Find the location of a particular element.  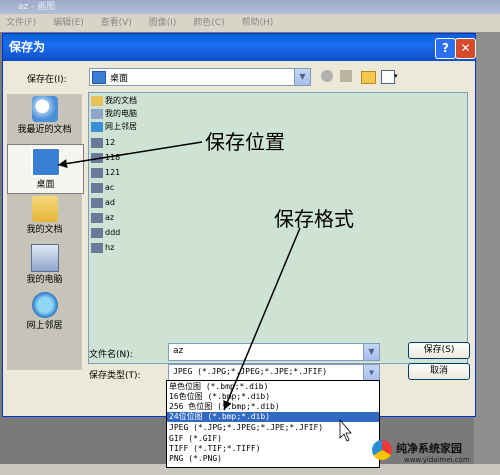

watermark-title: 纯净系统家园 is located at coordinates (429, 448).